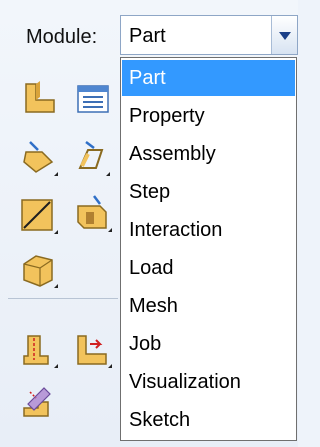  Describe the element at coordinates (208, 344) in the screenshot. I see `dropdown-item-job: Job` at that location.